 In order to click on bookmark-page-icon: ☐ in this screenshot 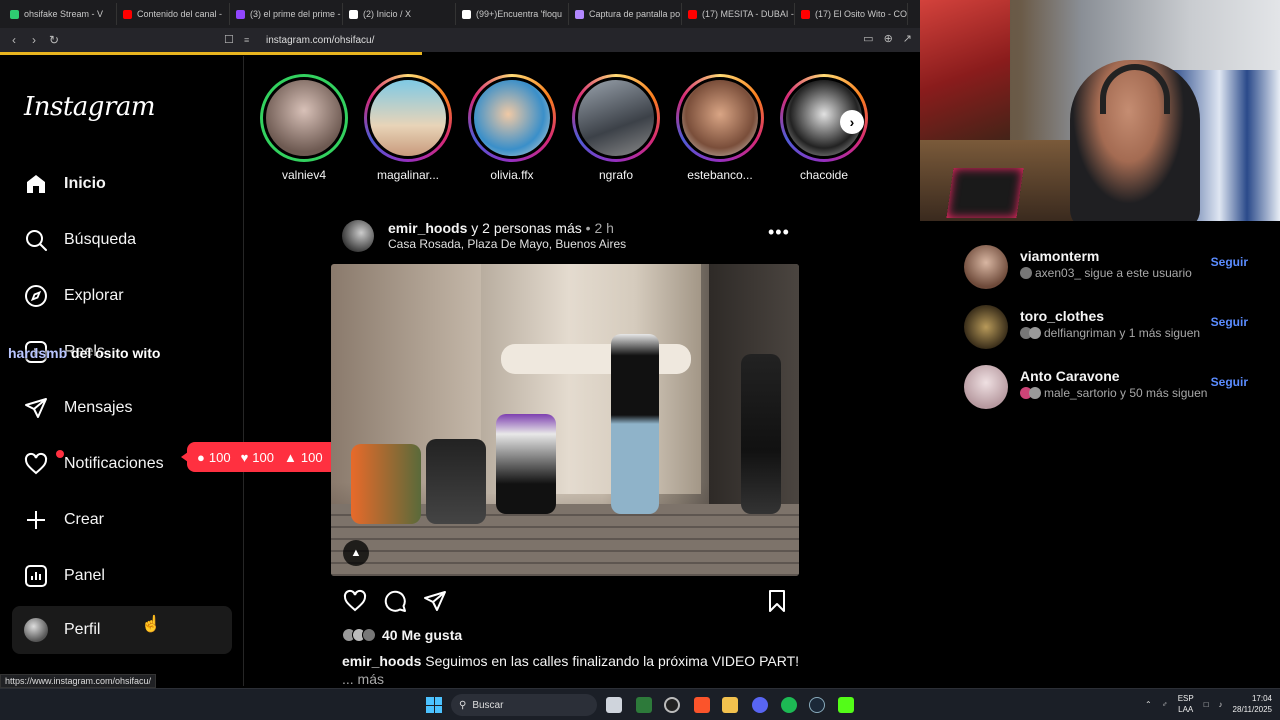, I will do `click(229, 39)`.